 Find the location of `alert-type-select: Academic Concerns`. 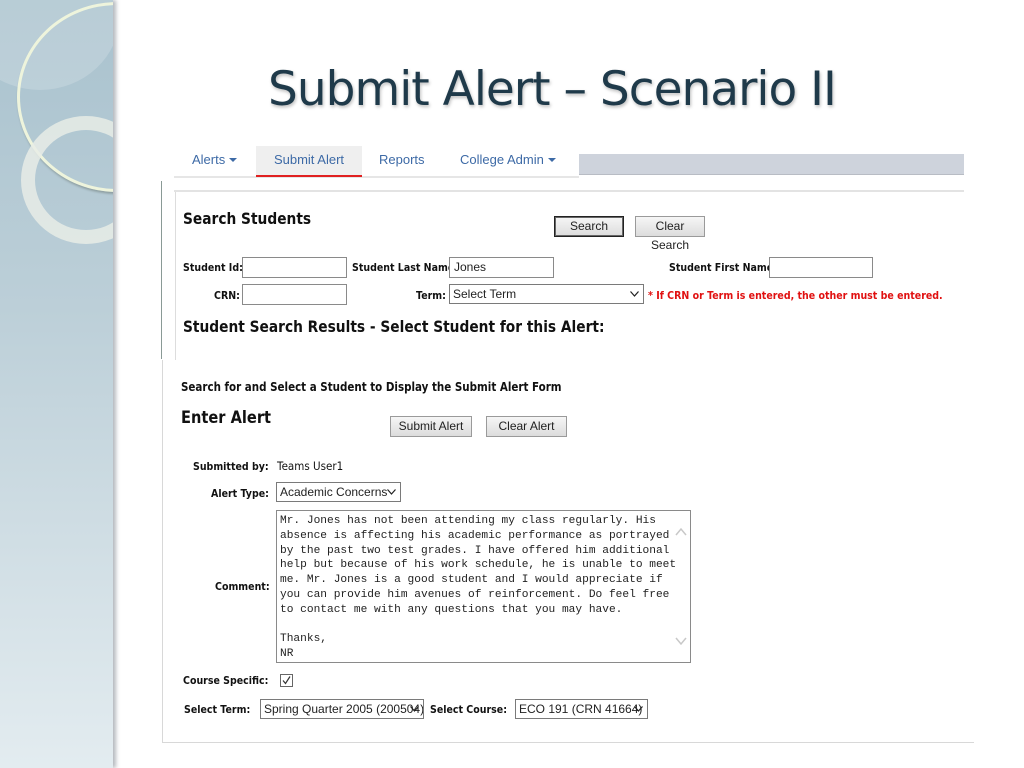

alert-type-select: Academic Concerns is located at coordinates (338, 492).